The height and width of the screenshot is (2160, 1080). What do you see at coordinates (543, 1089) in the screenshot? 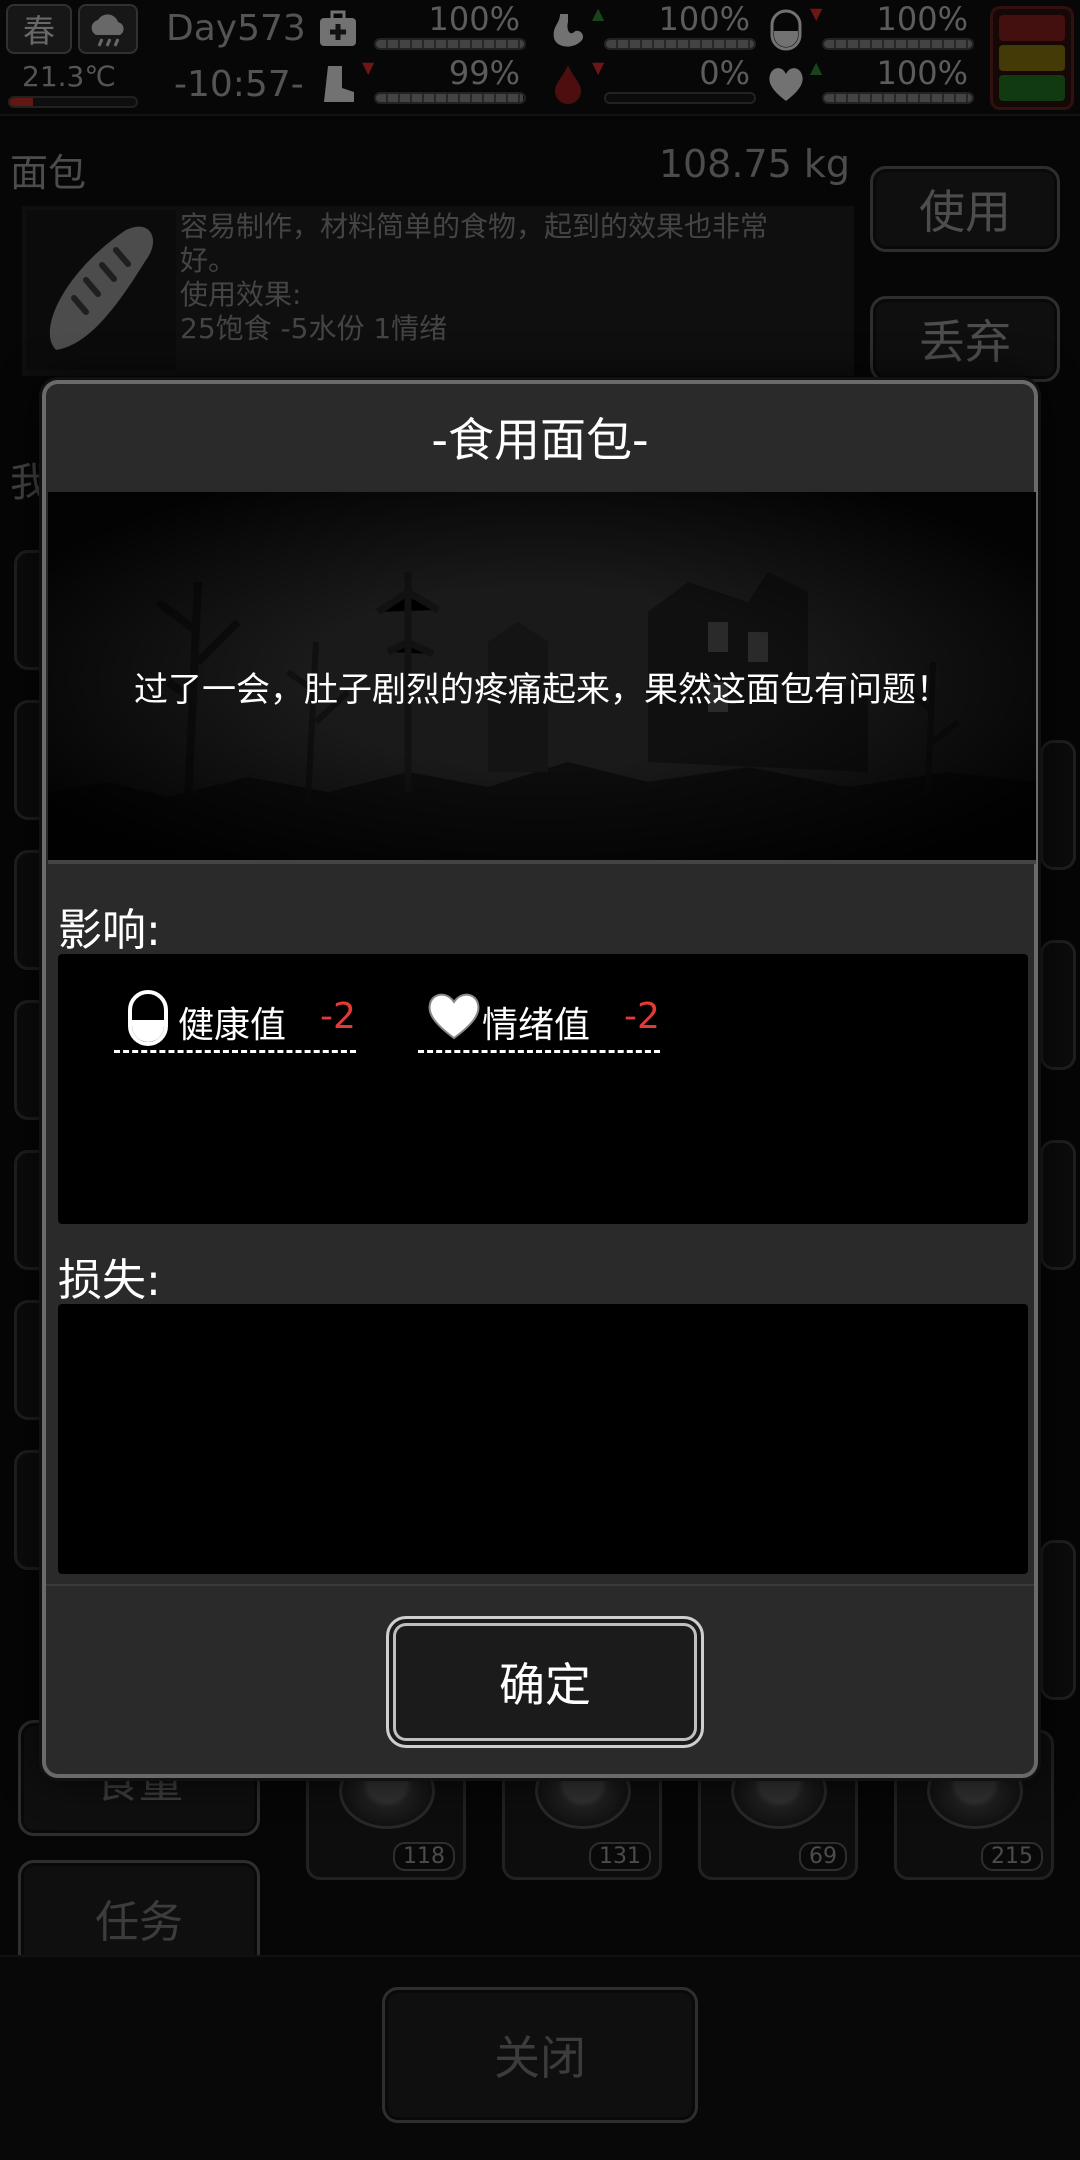
I see `impact-box: 健康值 -2 情绪值 -2` at bounding box center [543, 1089].